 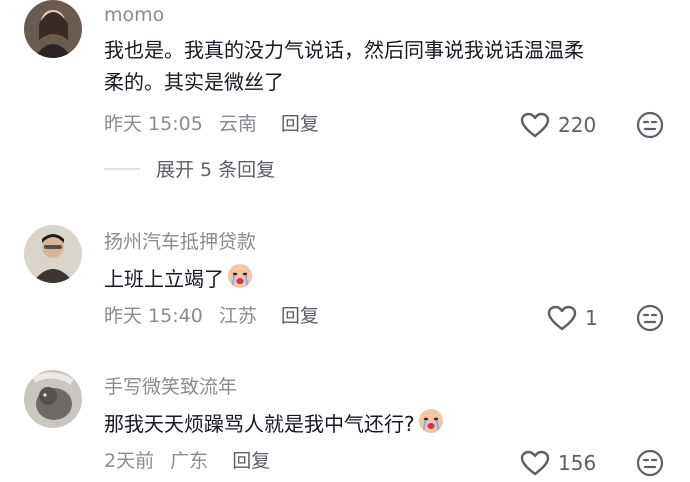 I want to click on like-button: 156, so click(x=558, y=463).